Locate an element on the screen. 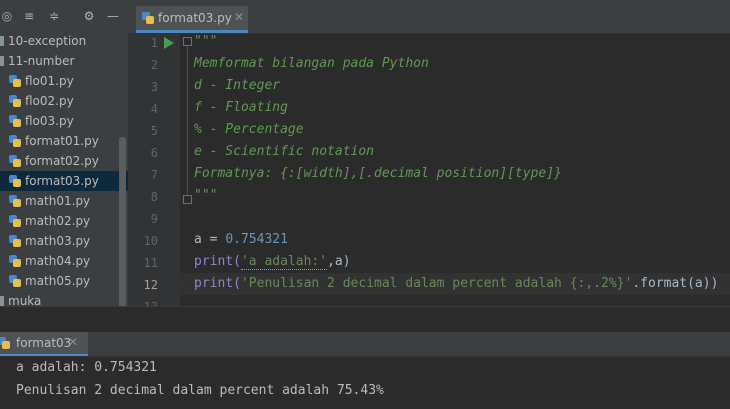  console-output-line: a adalah: 0.754321 is located at coordinates (86, 367).